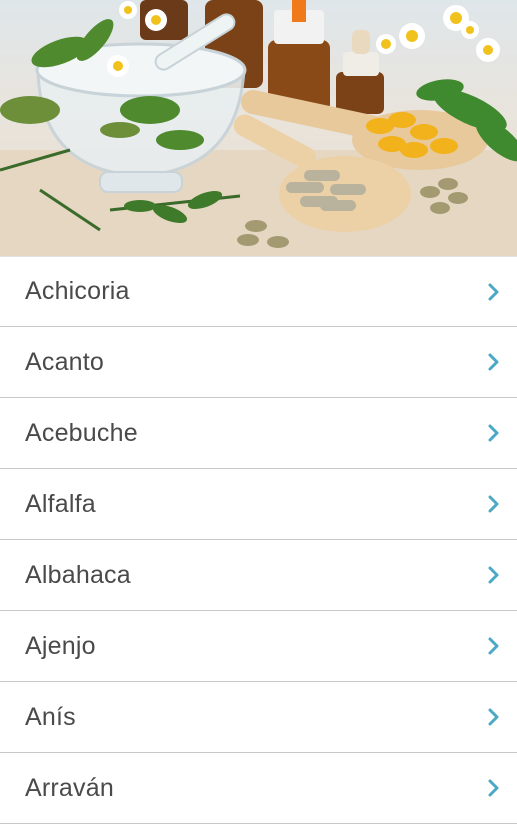  What do you see at coordinates (258, 291) in the screenshot?
I see `plant-list-item: Achicoria` at bounding box center [258, 291].